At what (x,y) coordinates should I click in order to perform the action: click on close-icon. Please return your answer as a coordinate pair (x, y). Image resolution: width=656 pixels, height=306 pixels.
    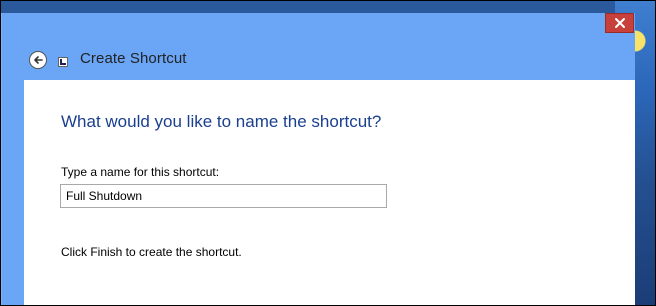
    Looking at the image, I should click on (619, 23).